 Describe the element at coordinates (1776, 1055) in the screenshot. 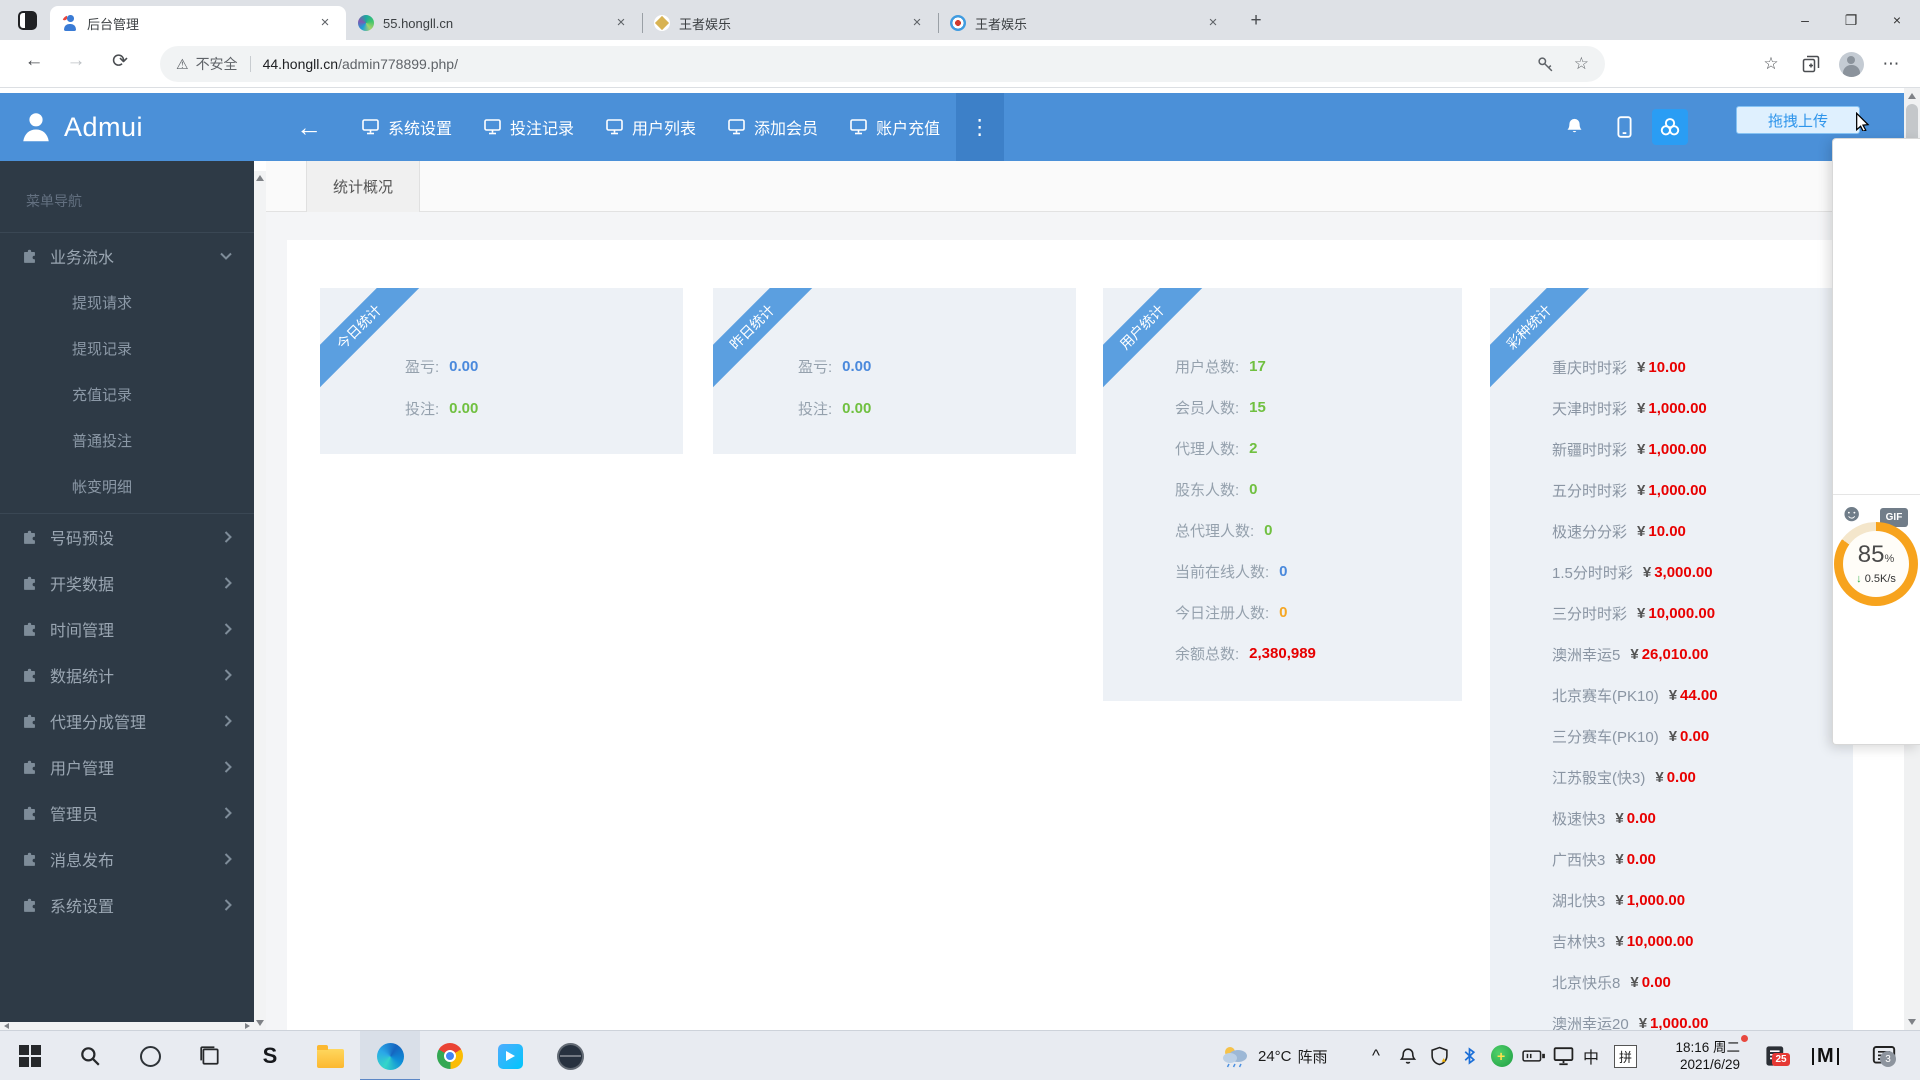

I see `mail-app-tray-icon: 25` at that location.